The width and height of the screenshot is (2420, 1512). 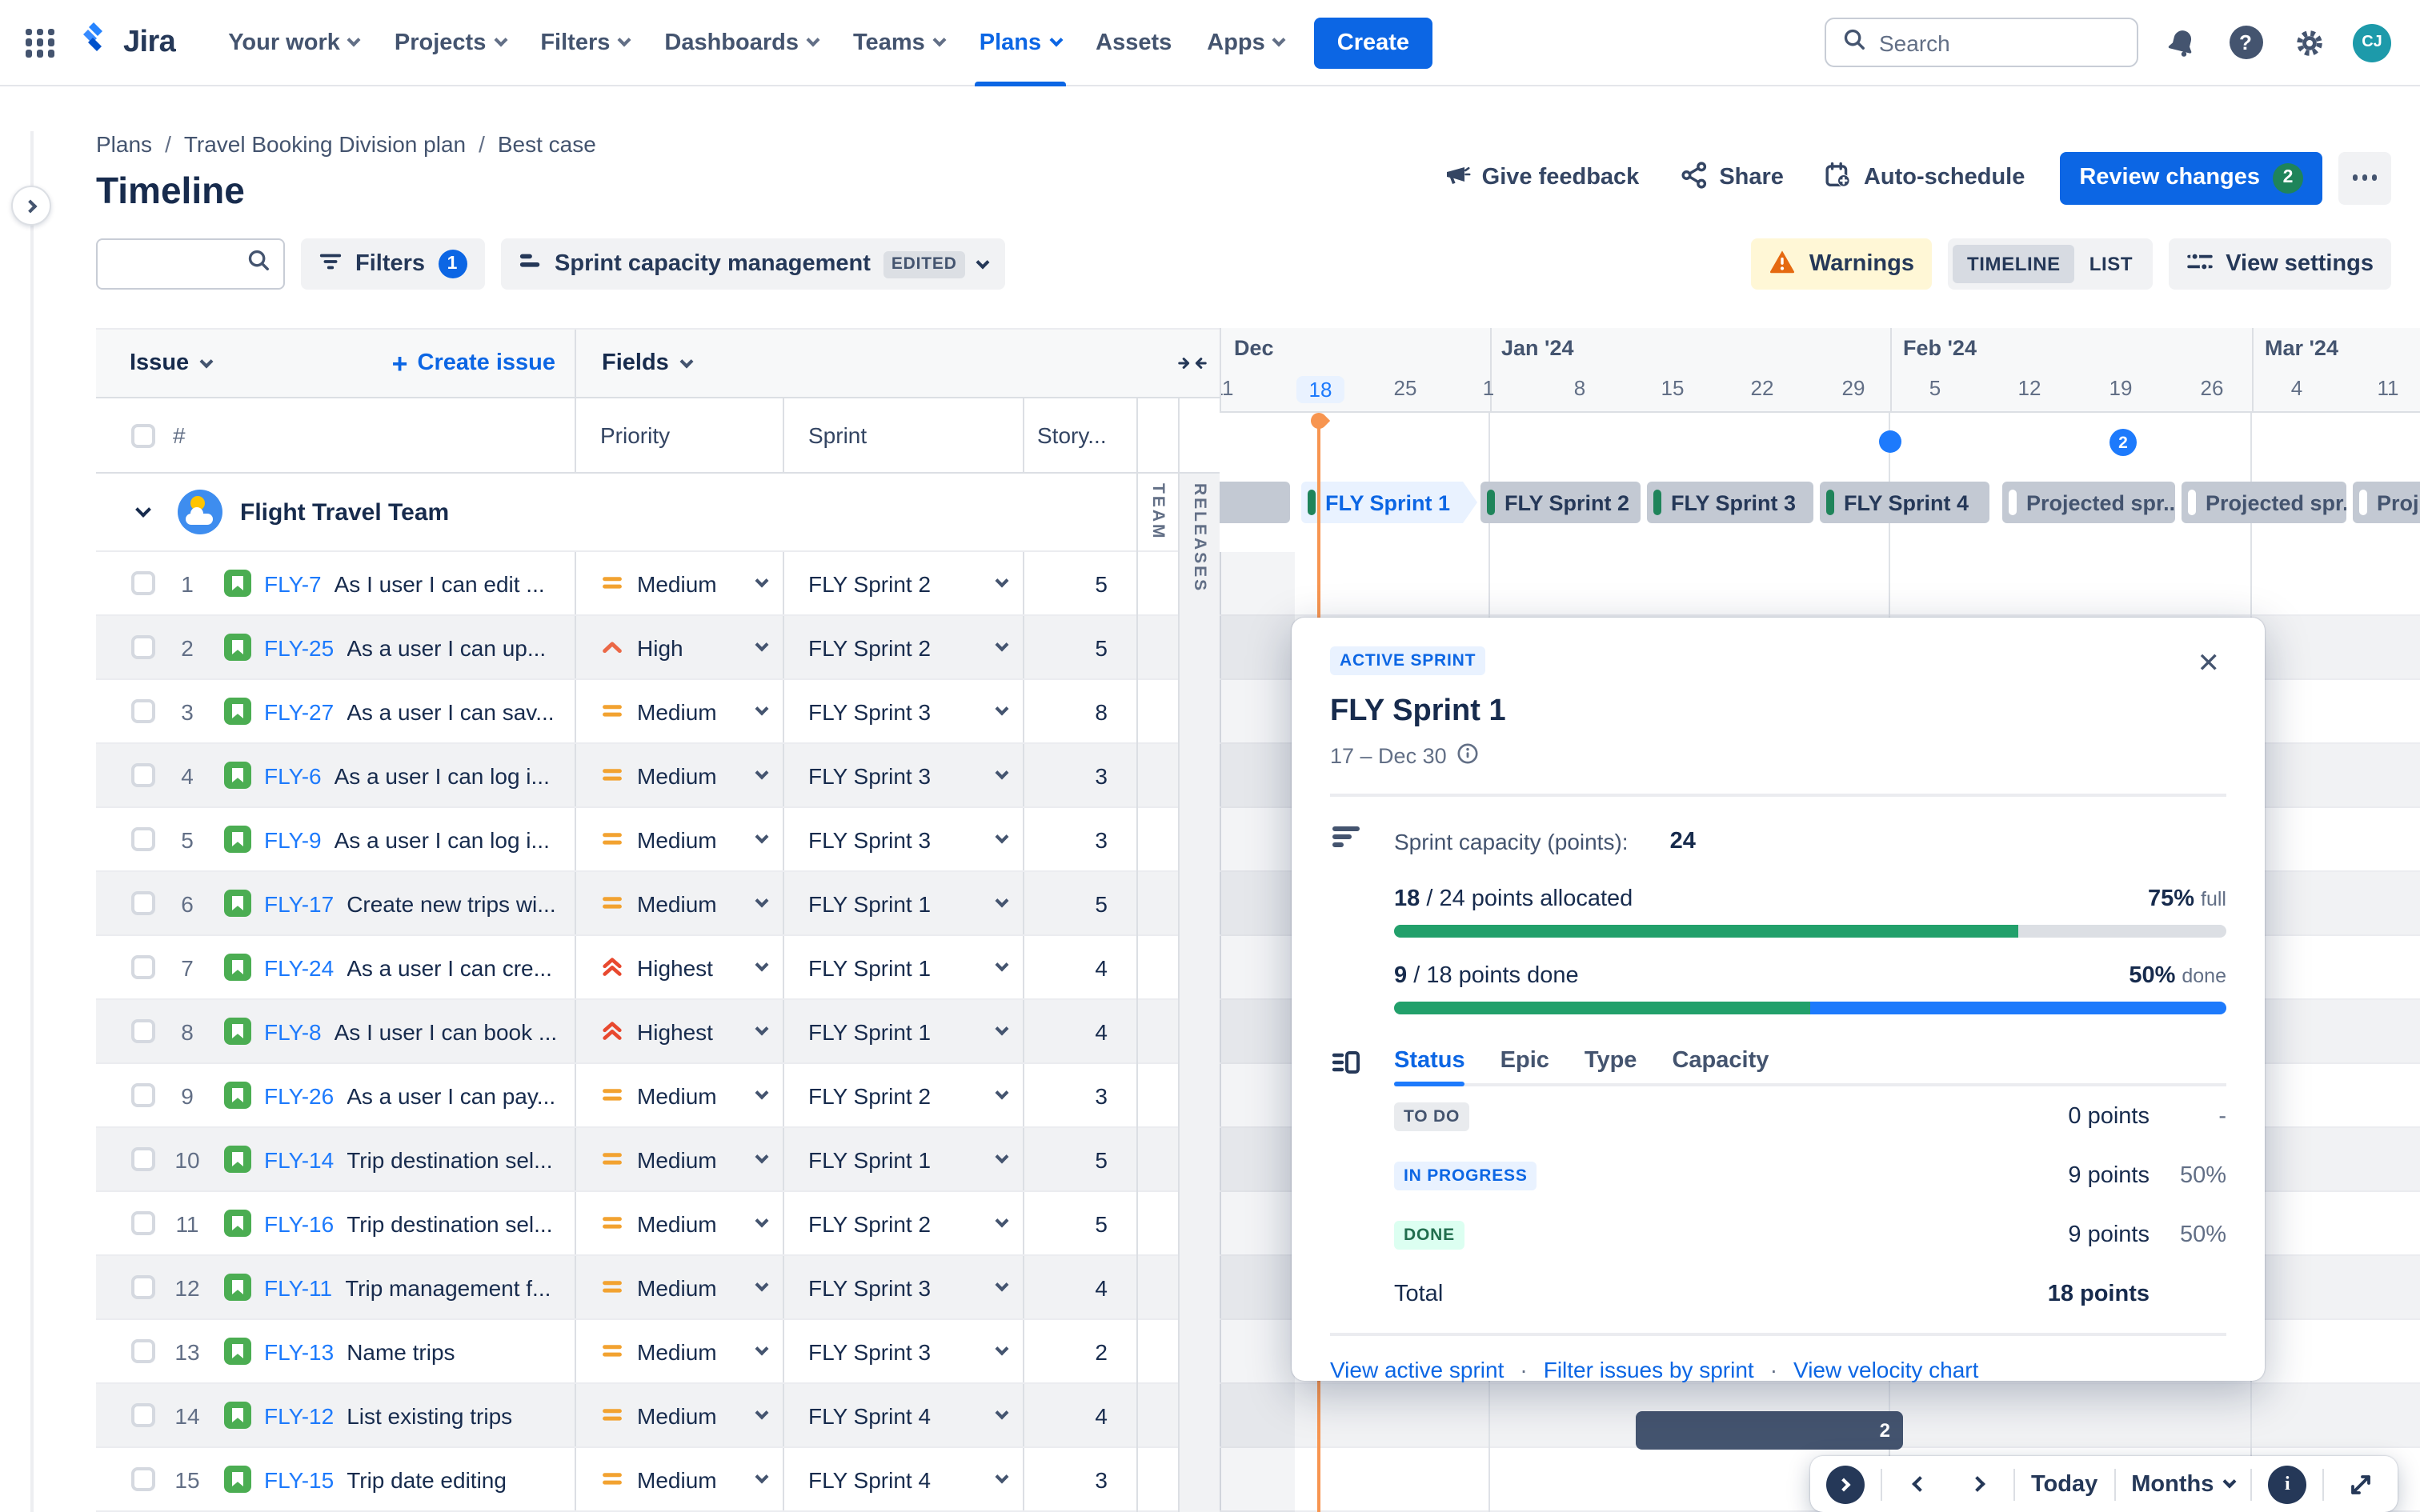 What do you see at coordinates (1524, 1066) in the screenshot?
I see `popup-tab-epic: Epic` at bounding box center [1524, 1066].